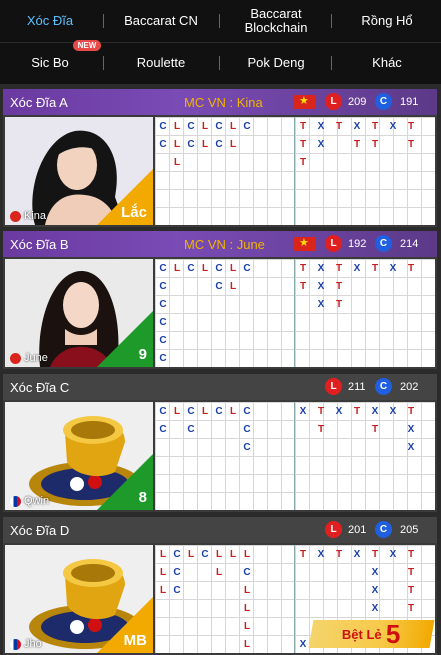 This screenshot has height=655, width=441. Describe the element at coordinates (387, 21) in the screenshot. I see `tab-rong-ho: Rồng Hổ` at that location.